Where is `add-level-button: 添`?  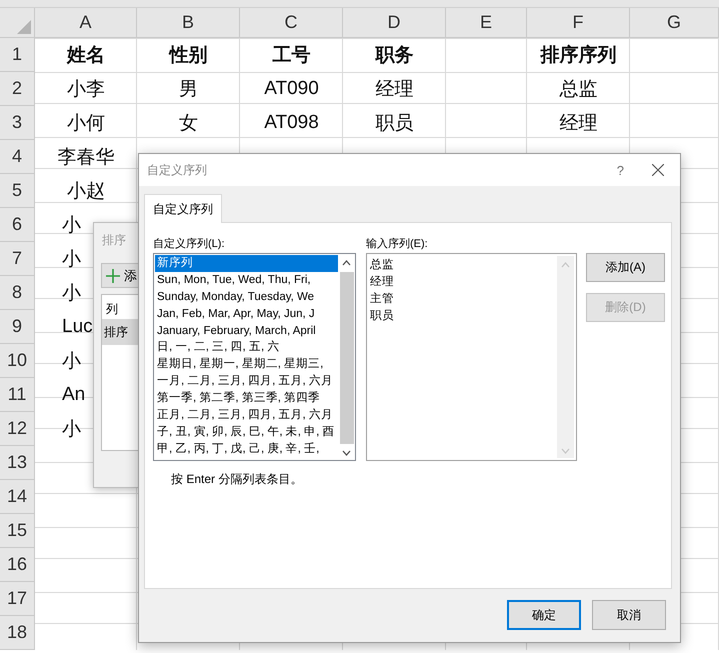 add-level-button: 添 is located at coordinates (119, 275).